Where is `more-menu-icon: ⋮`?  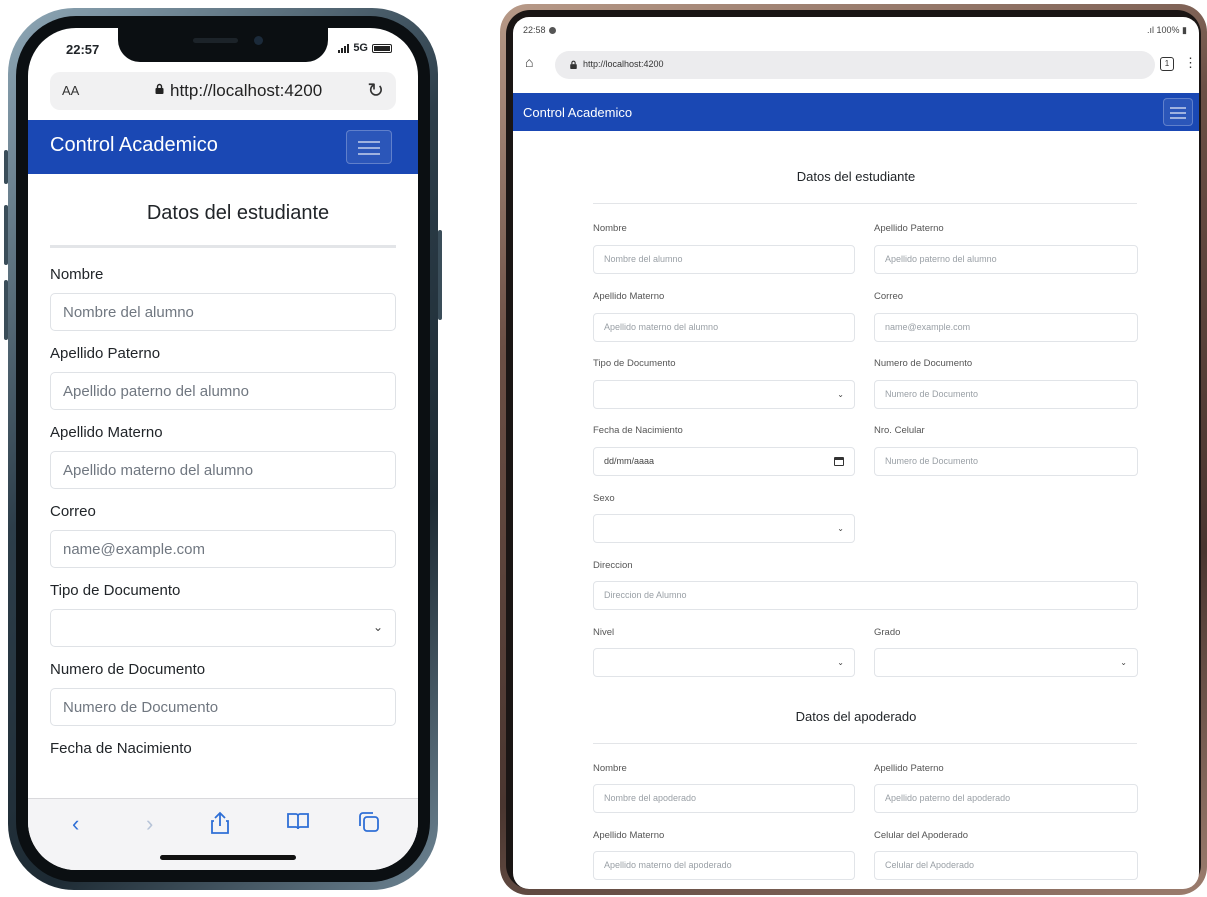 more-menu-icon: ⋮ is located at coordinates (1190, 63).